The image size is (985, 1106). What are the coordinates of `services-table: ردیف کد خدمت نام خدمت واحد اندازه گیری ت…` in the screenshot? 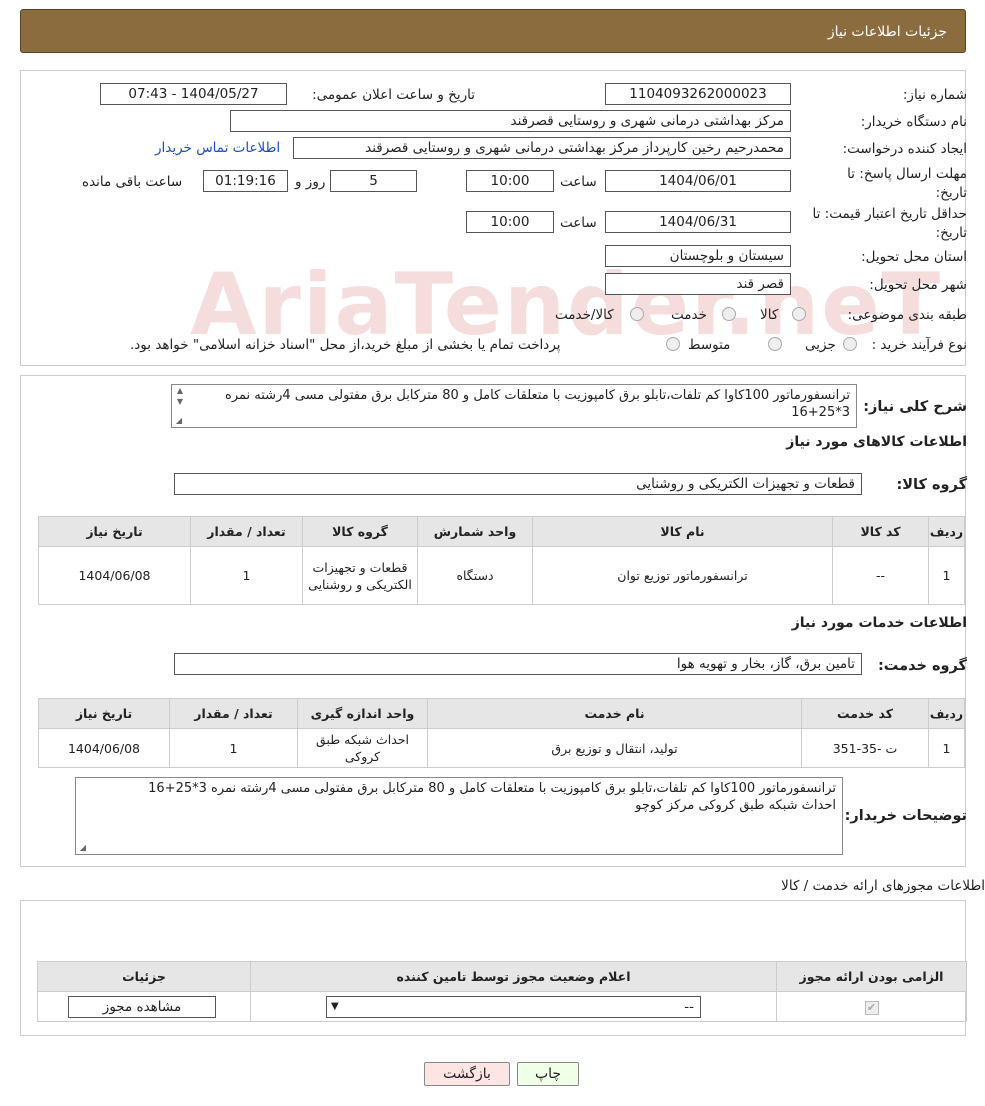 It's located at (501, 733).